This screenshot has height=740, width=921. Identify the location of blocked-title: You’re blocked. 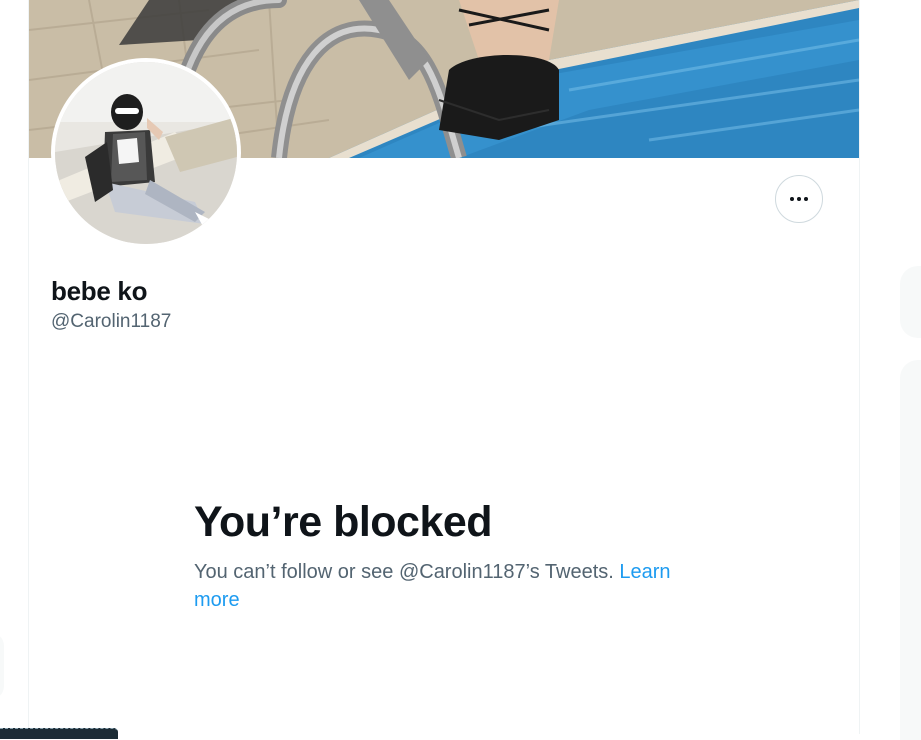
(343, 522).